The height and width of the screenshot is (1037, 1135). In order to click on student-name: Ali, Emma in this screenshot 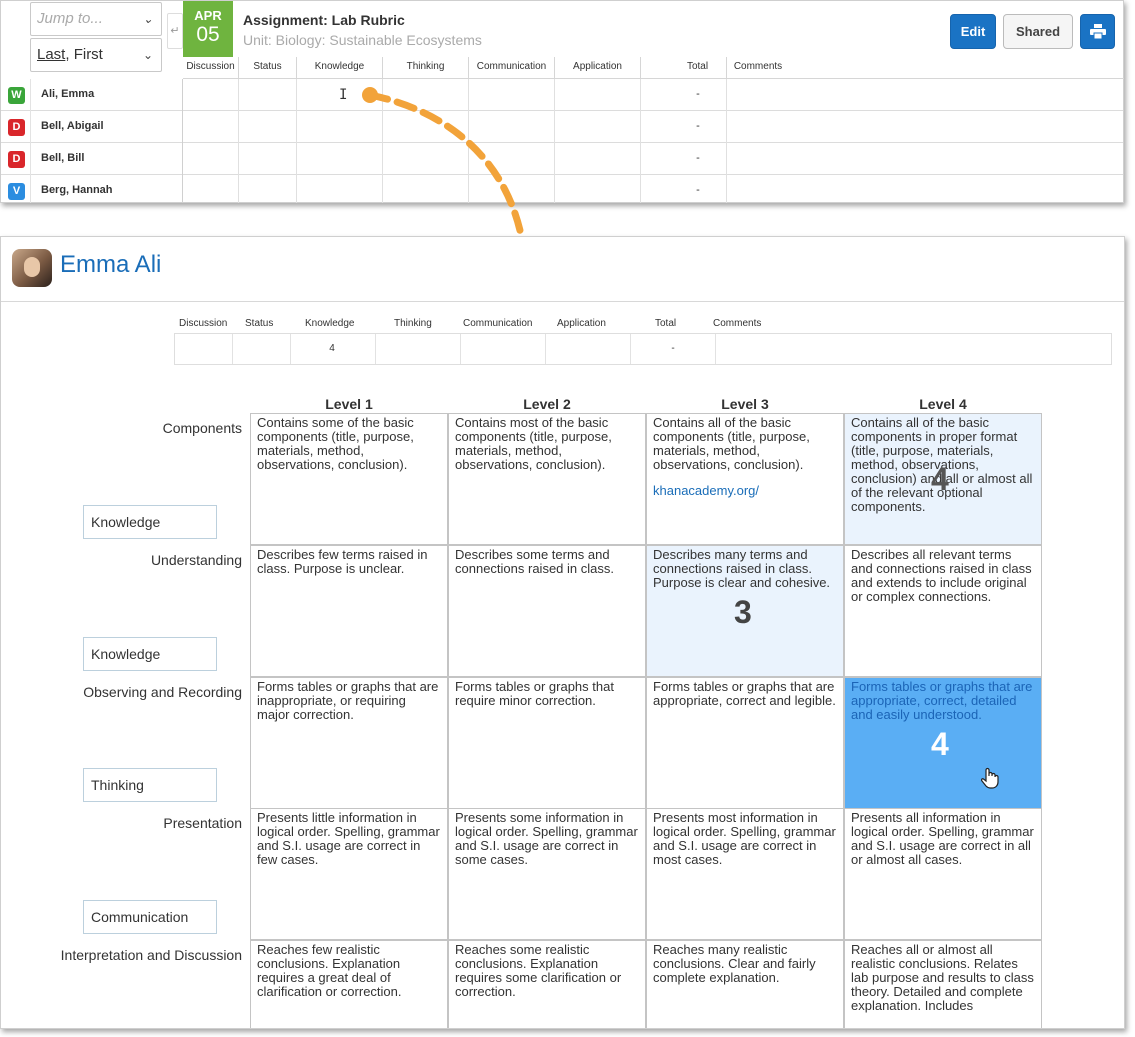, I will do `click(67, 94)`.